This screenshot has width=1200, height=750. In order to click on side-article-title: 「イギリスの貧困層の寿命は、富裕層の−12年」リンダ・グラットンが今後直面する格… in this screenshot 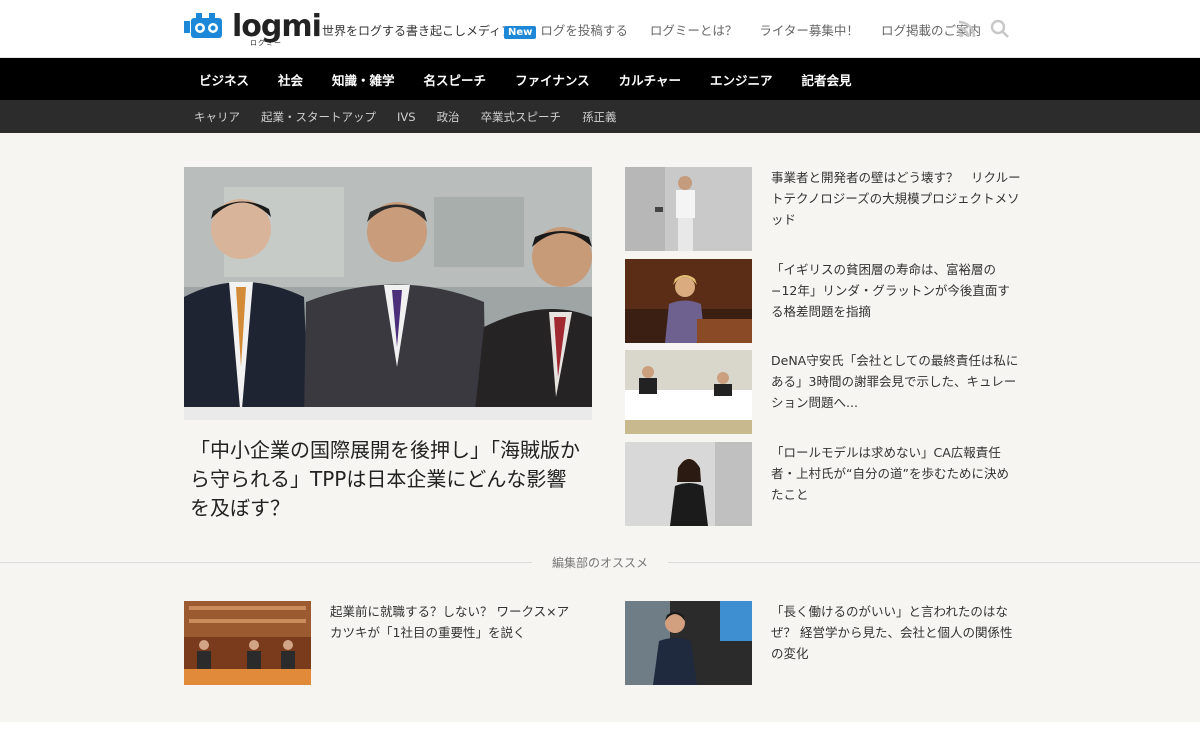, I will do `click(890, 290)`.